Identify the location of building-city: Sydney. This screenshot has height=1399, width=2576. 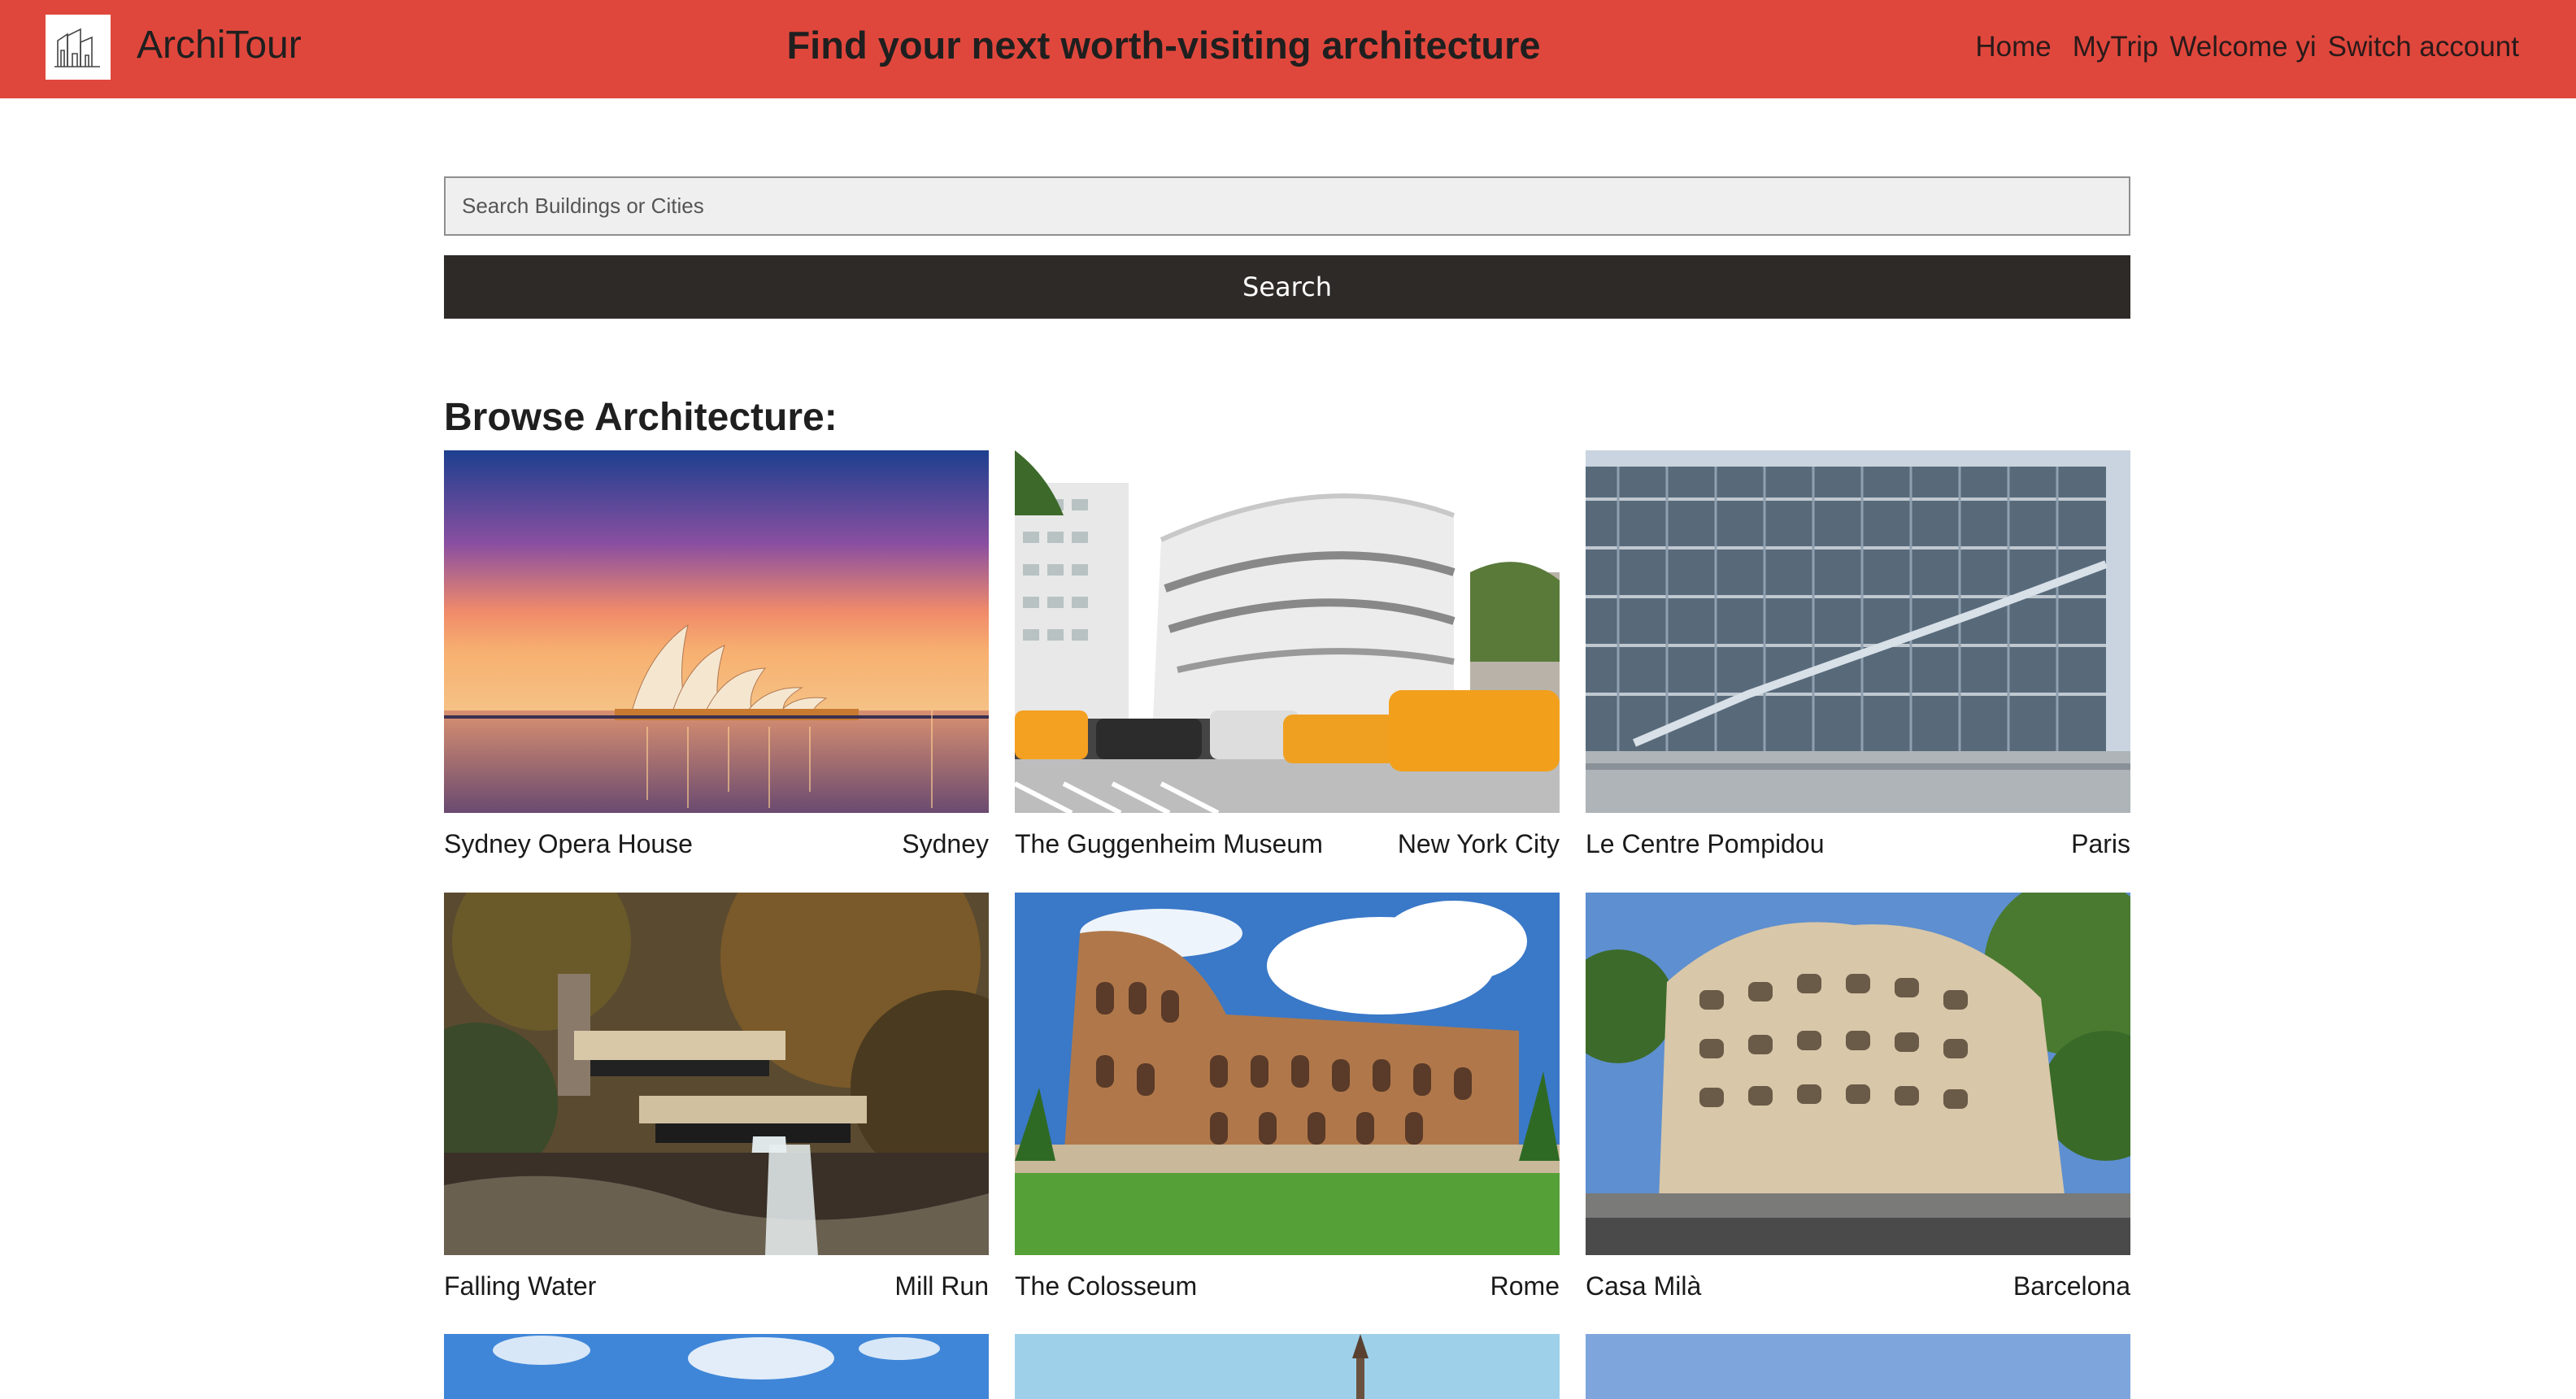
(945, 843).